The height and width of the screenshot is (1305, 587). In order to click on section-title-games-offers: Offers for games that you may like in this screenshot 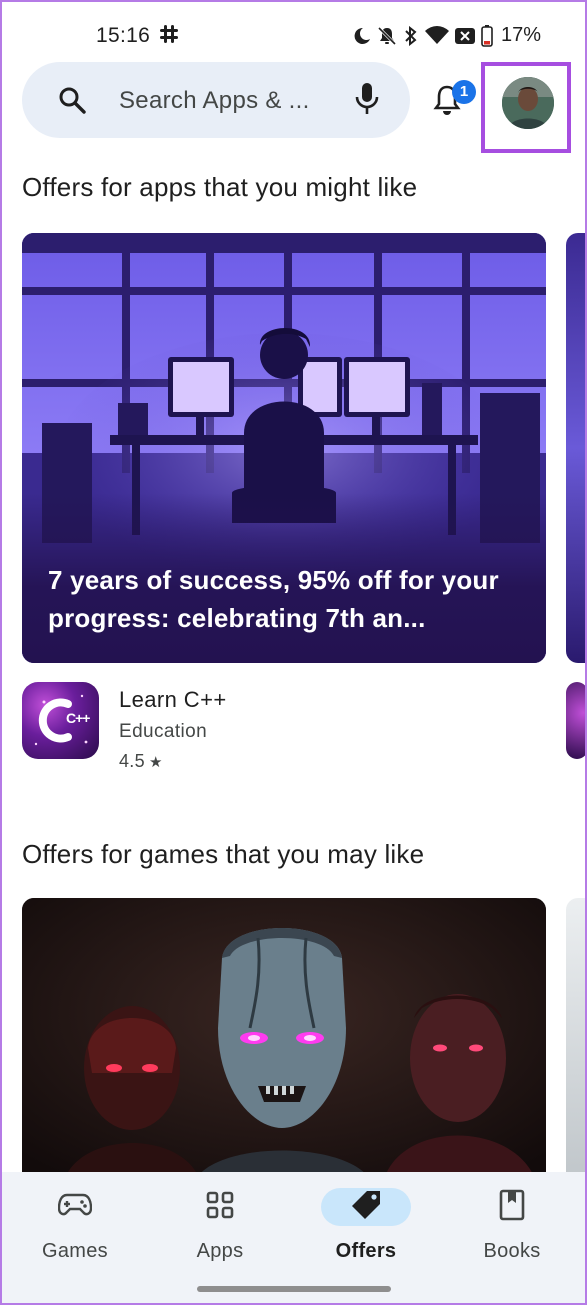, I will do `click(223, 854)`.